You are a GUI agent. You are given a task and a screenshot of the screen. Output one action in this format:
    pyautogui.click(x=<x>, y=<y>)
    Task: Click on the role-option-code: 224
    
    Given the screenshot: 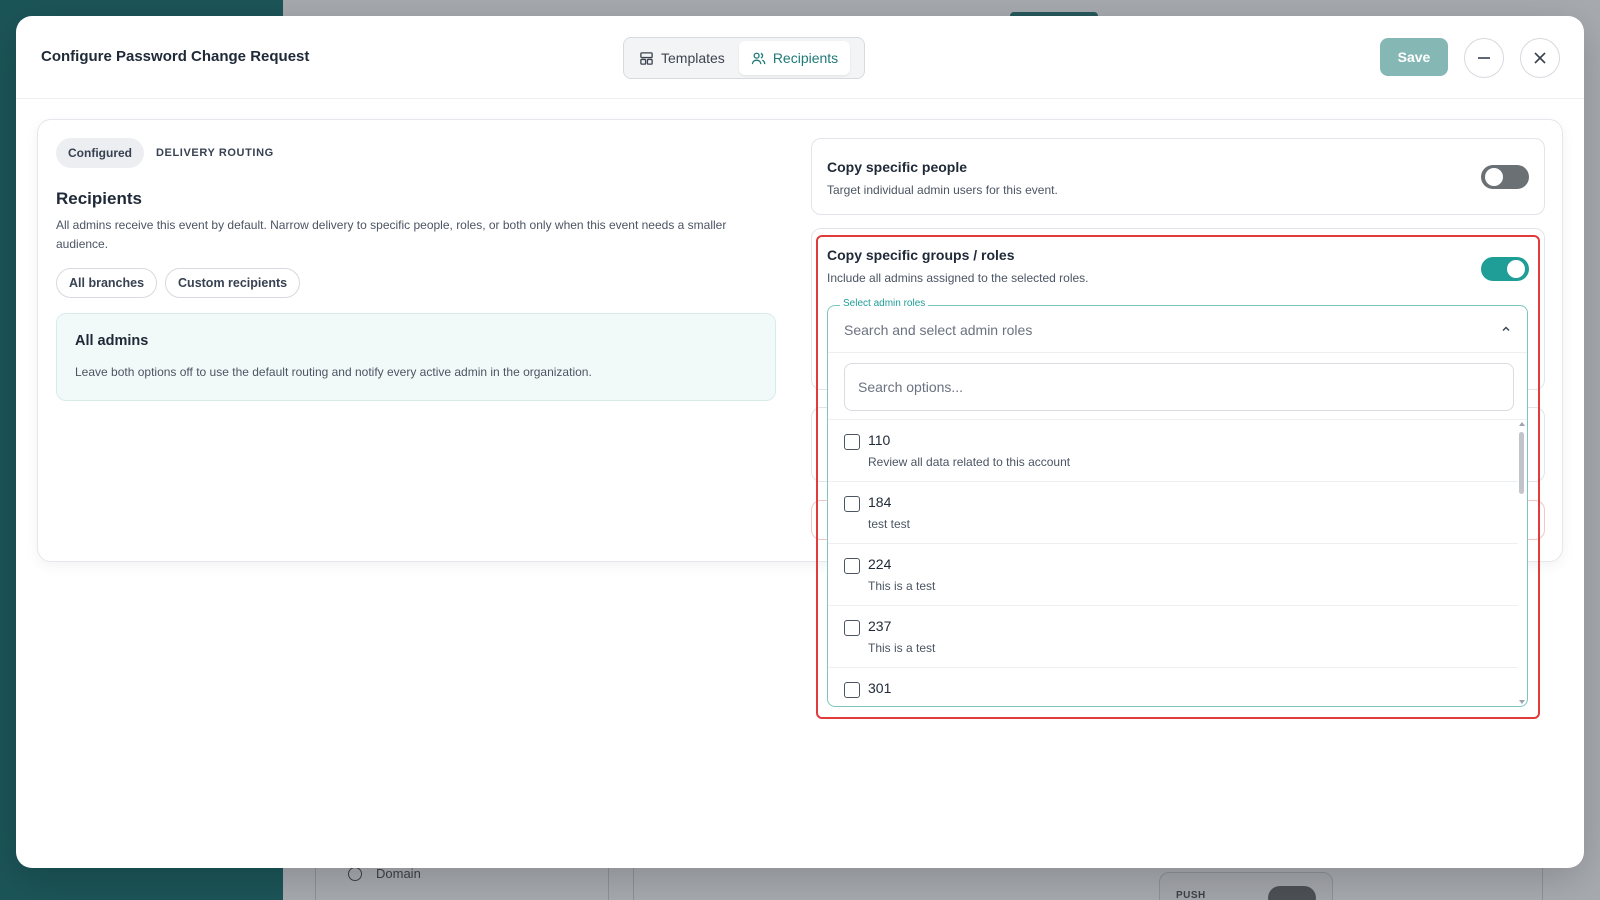 What is the action you would take?
    pyautogui.click(x=880, y=564)
    